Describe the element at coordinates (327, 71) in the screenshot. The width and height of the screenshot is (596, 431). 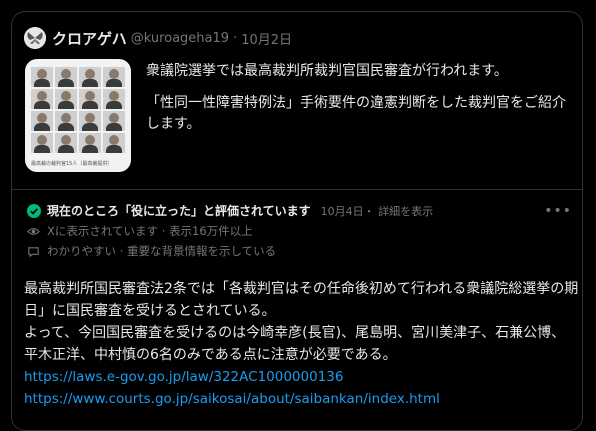
I see `tweet-text-line: 衆議院選挙では最高裁判所裁判官国民審査が行われます。` at that location.